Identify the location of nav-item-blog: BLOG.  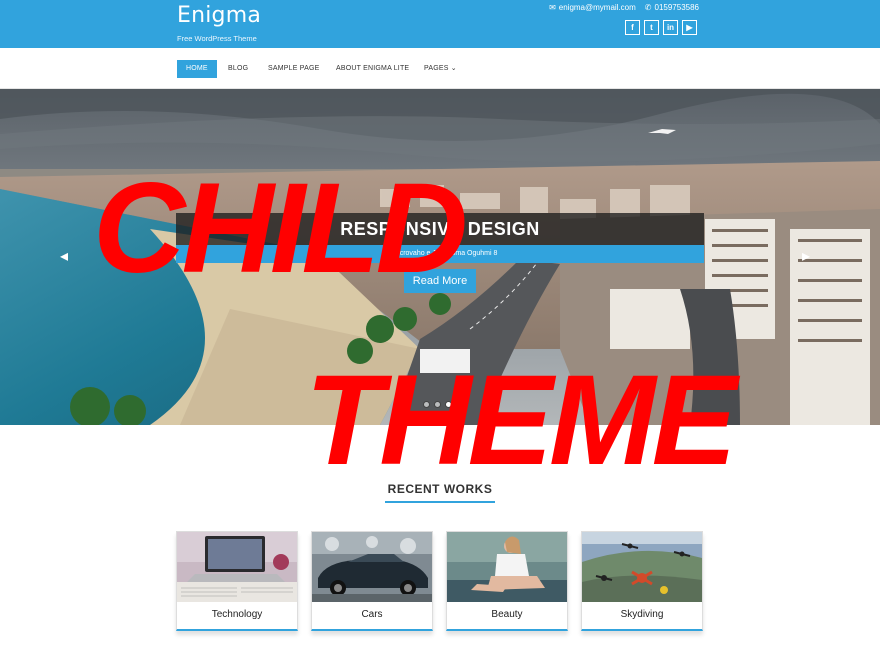
(238, 69).